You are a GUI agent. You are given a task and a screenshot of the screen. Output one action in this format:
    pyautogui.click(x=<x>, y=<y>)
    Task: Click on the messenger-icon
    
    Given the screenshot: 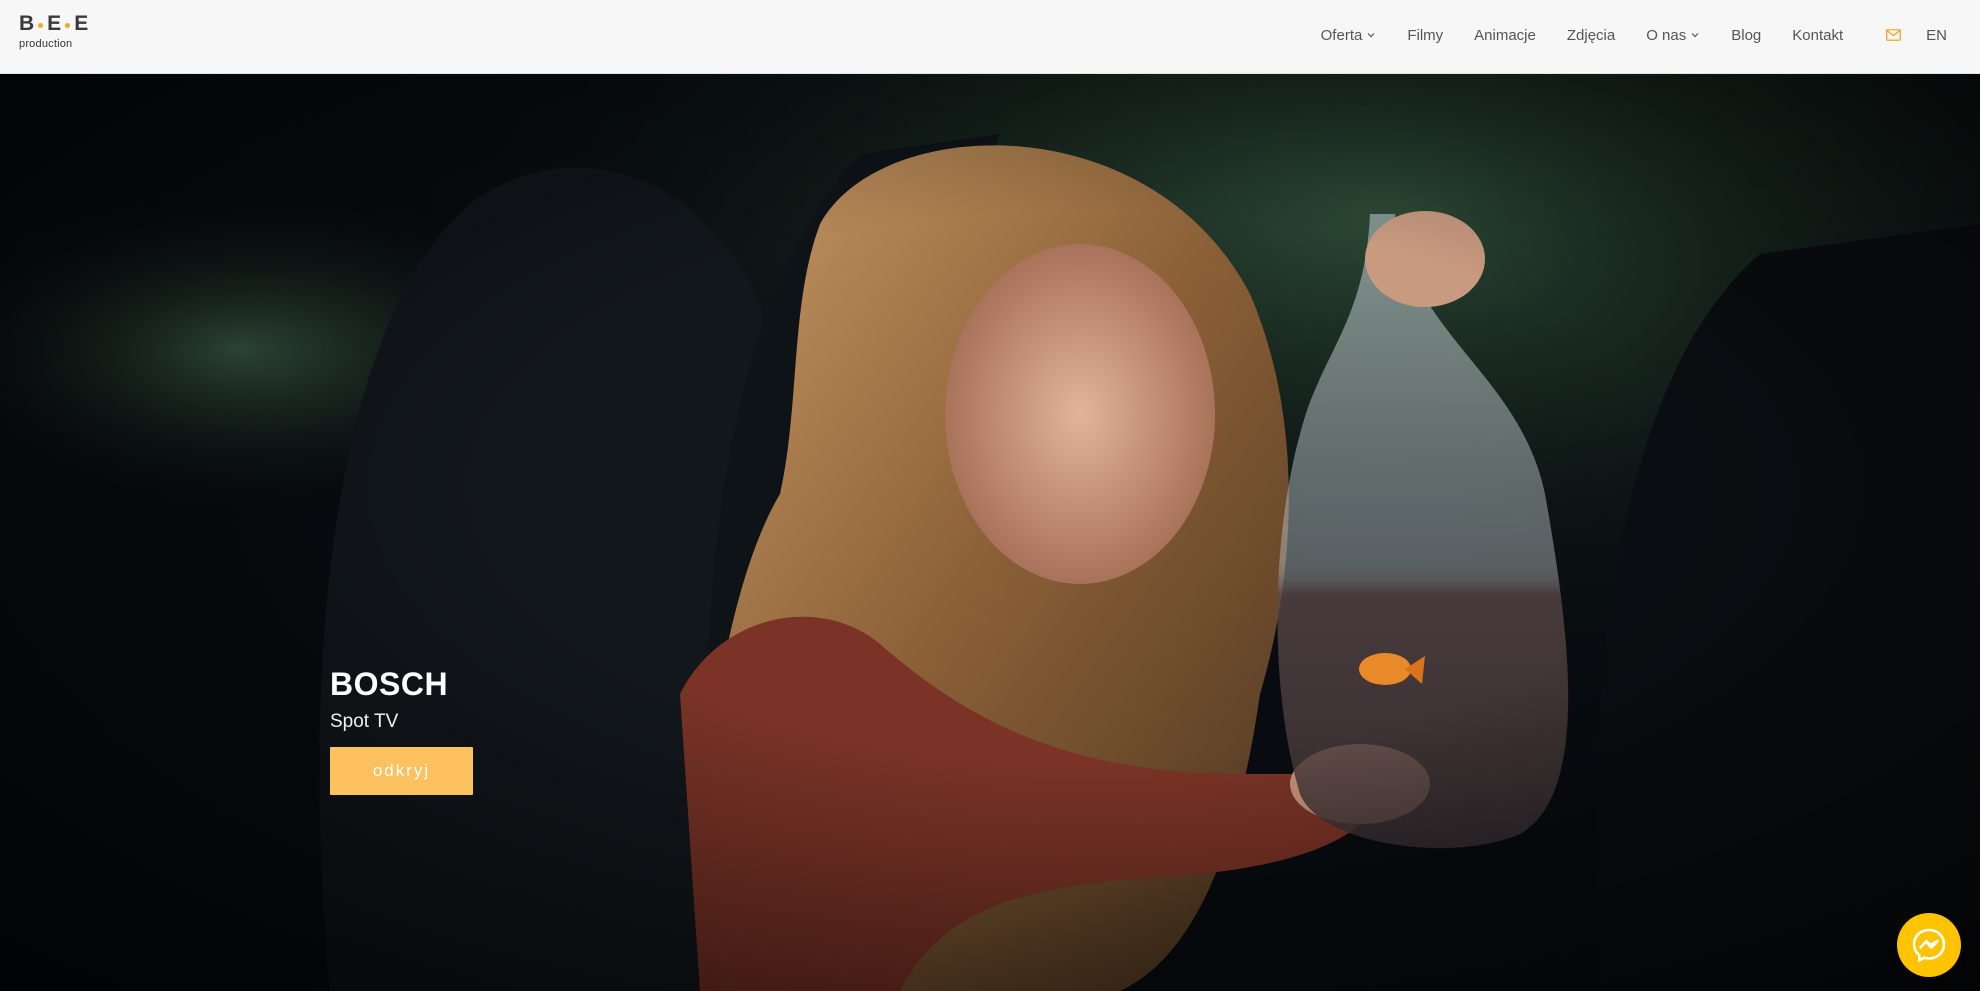 What is the action you would take?
    pyautogui.click(x=1929, y=945)
    